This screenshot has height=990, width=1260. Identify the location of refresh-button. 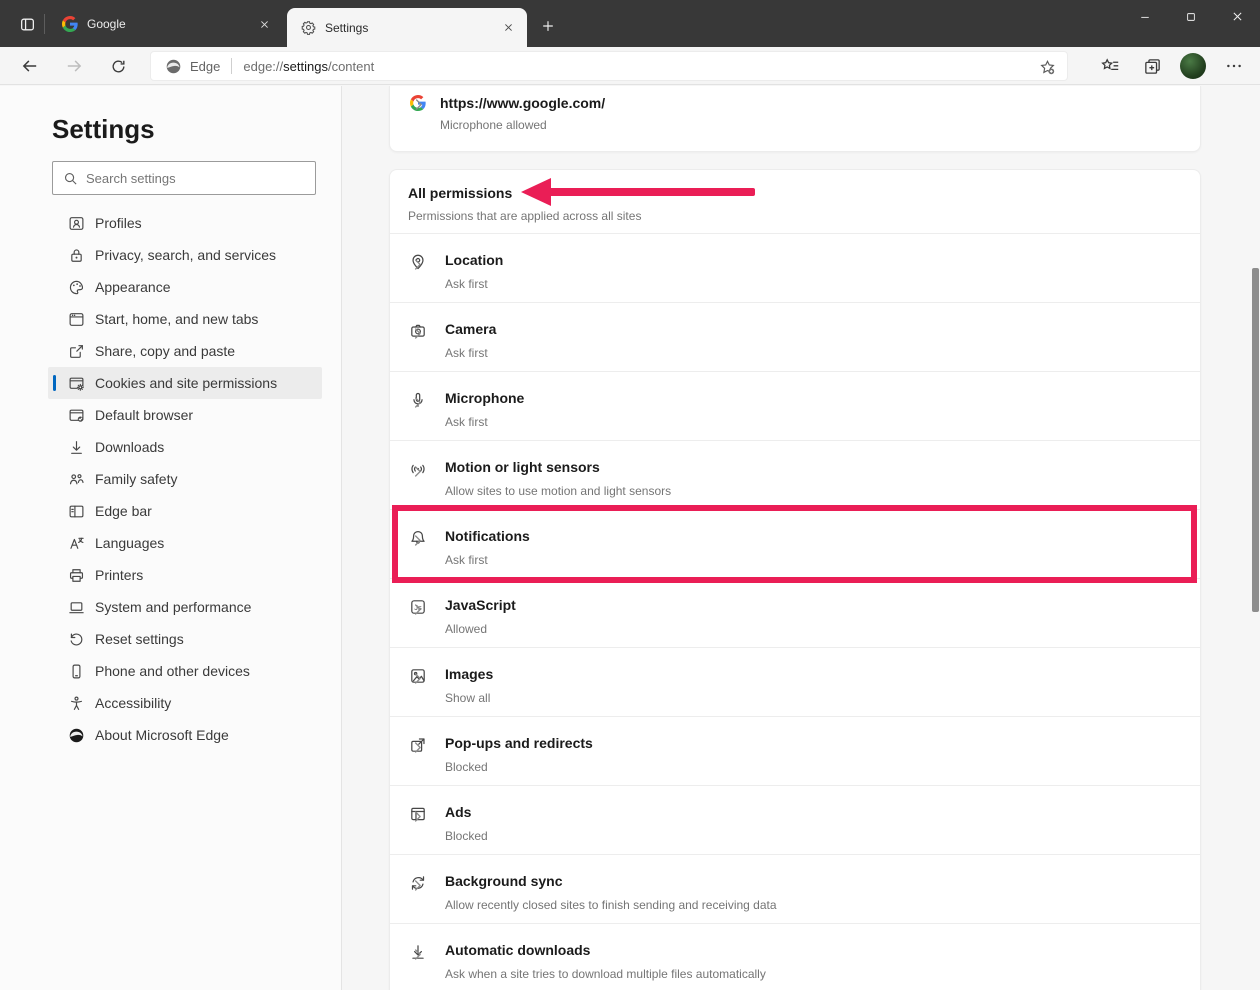
(118, 66).